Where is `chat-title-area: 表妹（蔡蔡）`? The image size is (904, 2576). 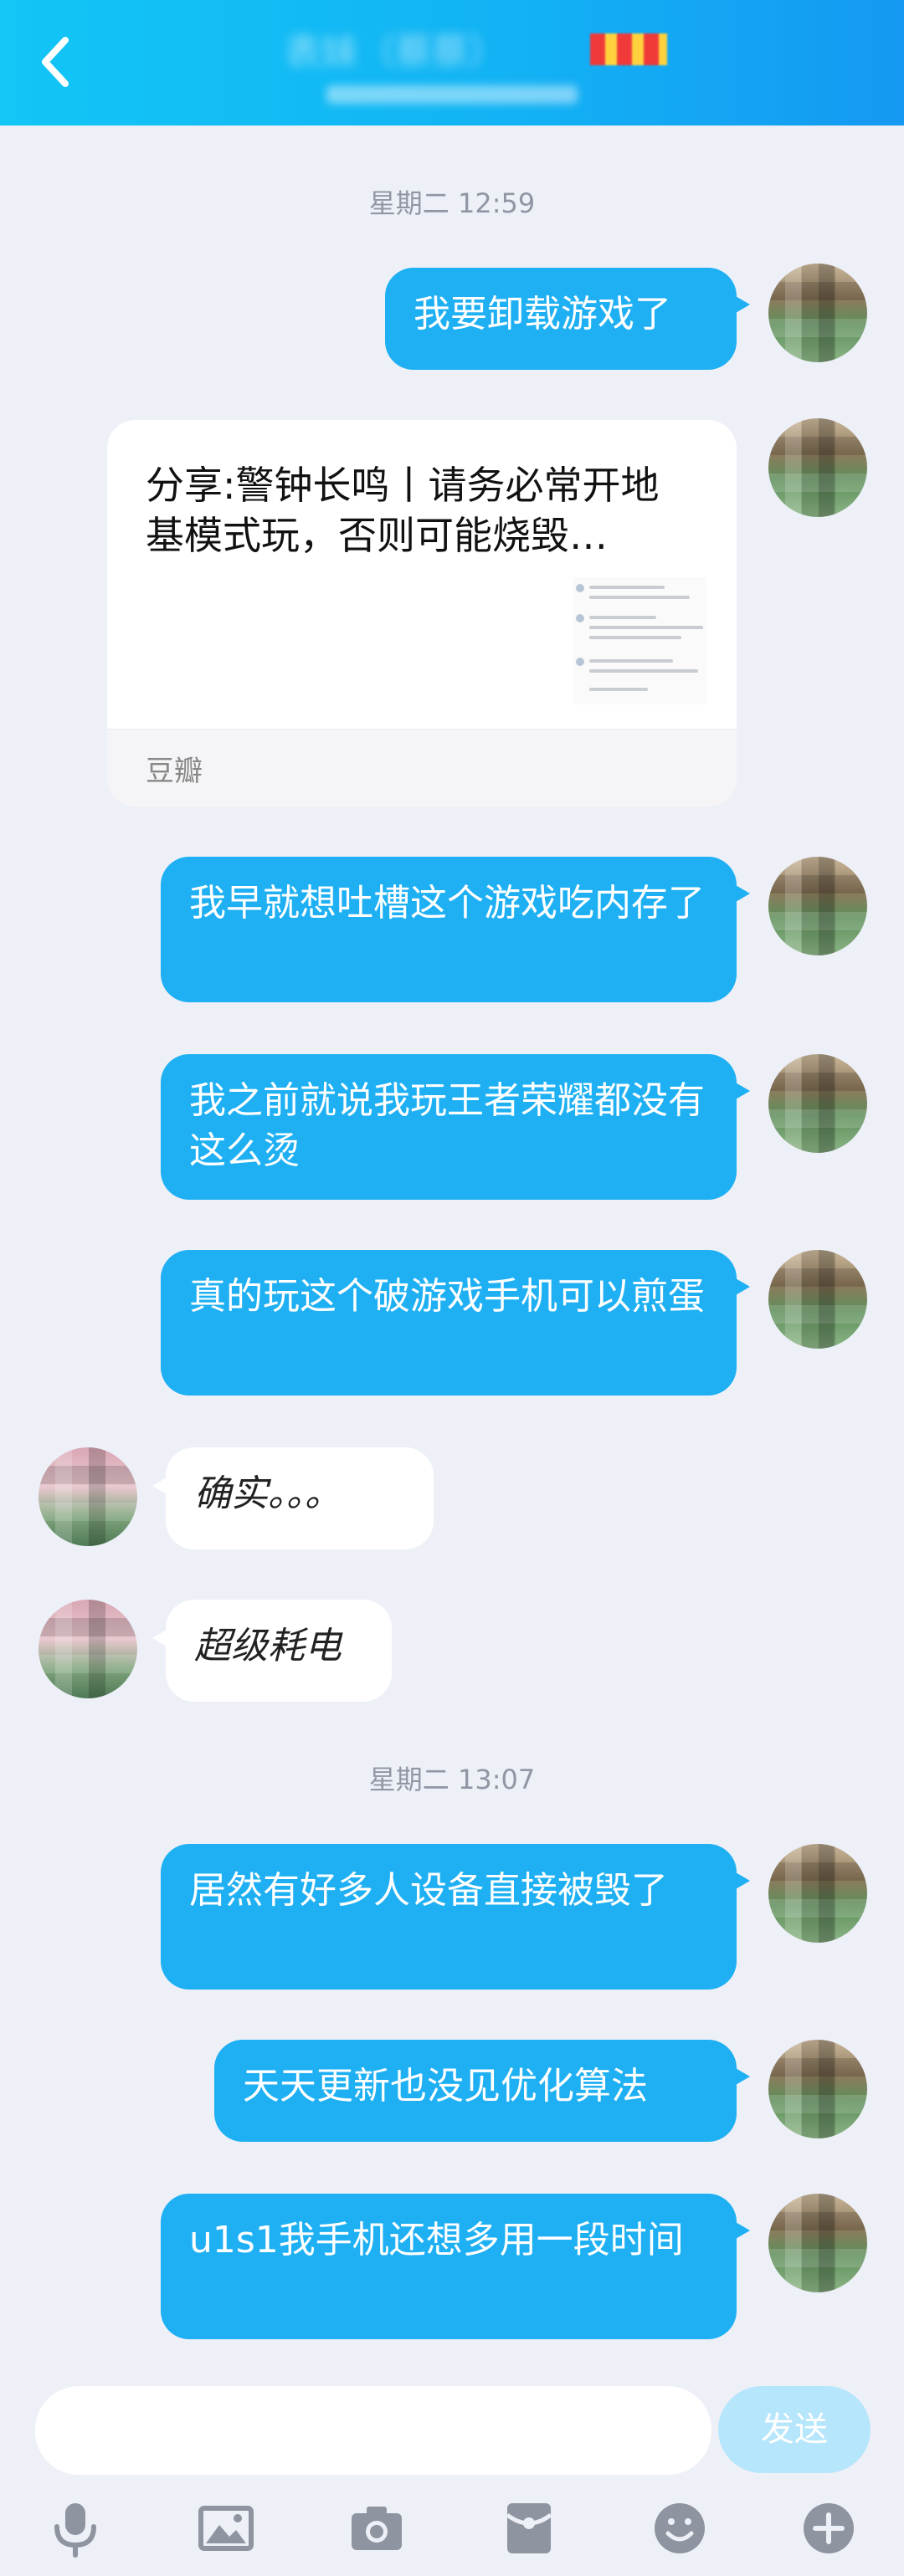
chat-title-area: 表妹（蔡蔡） is located at coordinates (485, 64).